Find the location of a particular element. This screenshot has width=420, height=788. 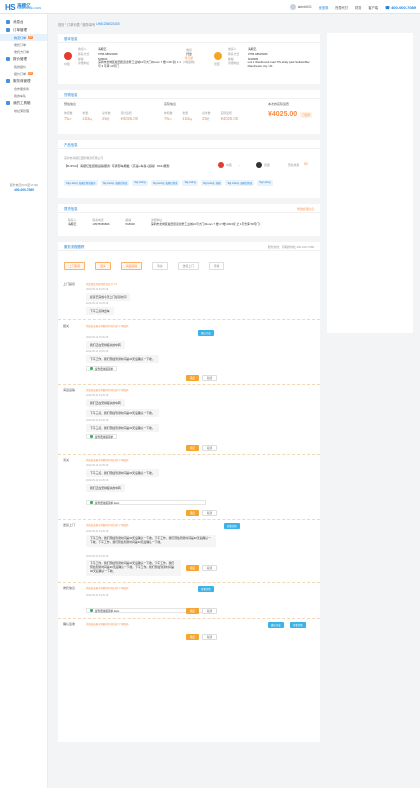

confirm-button: 确认完成 is located at coordinates (206, 333).